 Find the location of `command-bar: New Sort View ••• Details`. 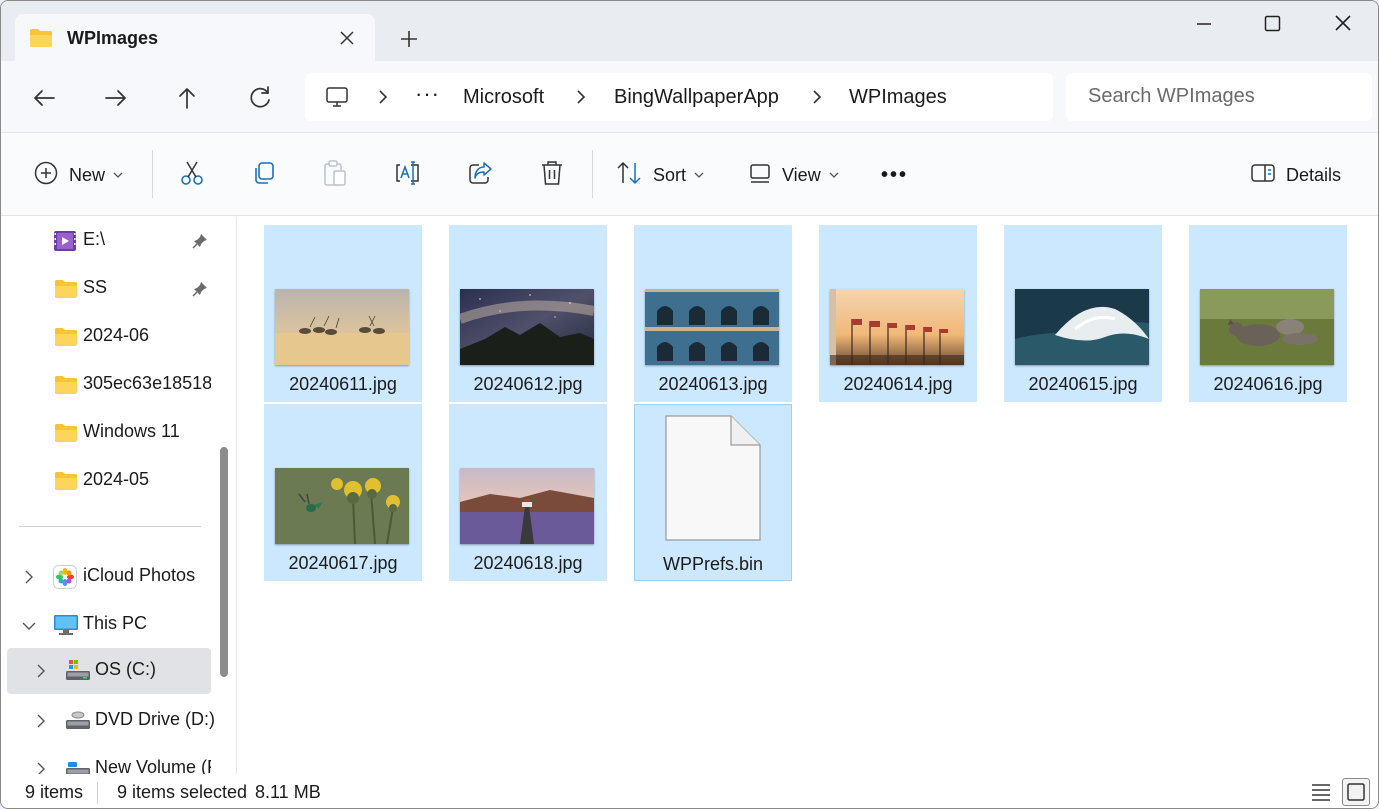

command-bar: New Sort View ••• Details is located at coordinates (689, 175).